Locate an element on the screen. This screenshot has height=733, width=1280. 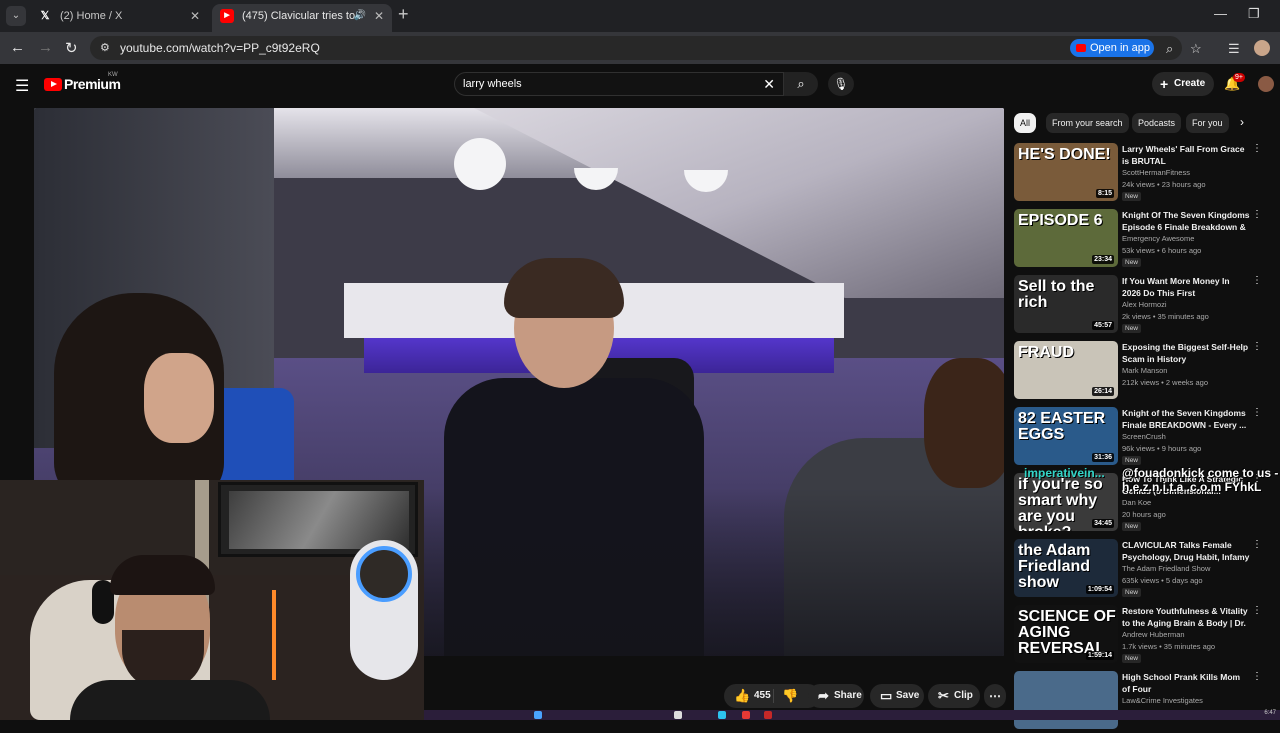
video-title: Larry Wheels' Fall From Grace is BRUTAL is located at coordinates (1186, 155).